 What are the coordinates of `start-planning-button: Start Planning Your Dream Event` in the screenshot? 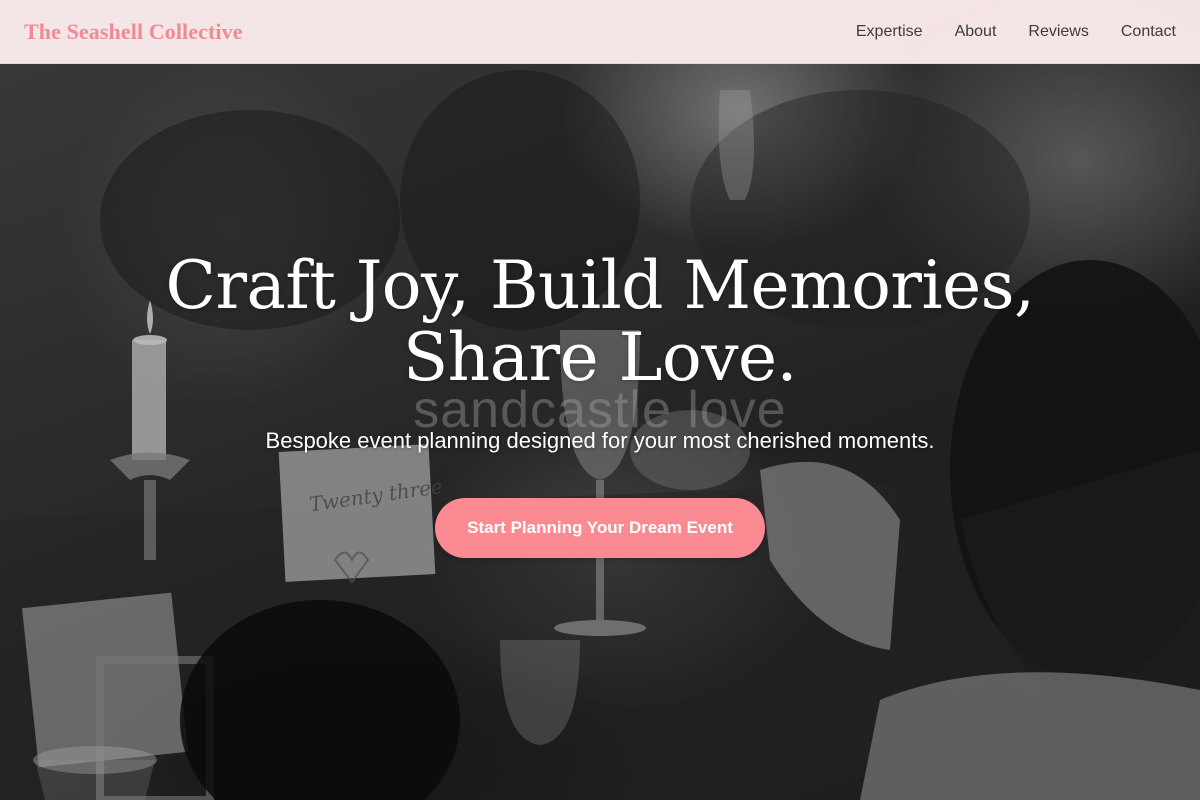 It's located at (600, 528).